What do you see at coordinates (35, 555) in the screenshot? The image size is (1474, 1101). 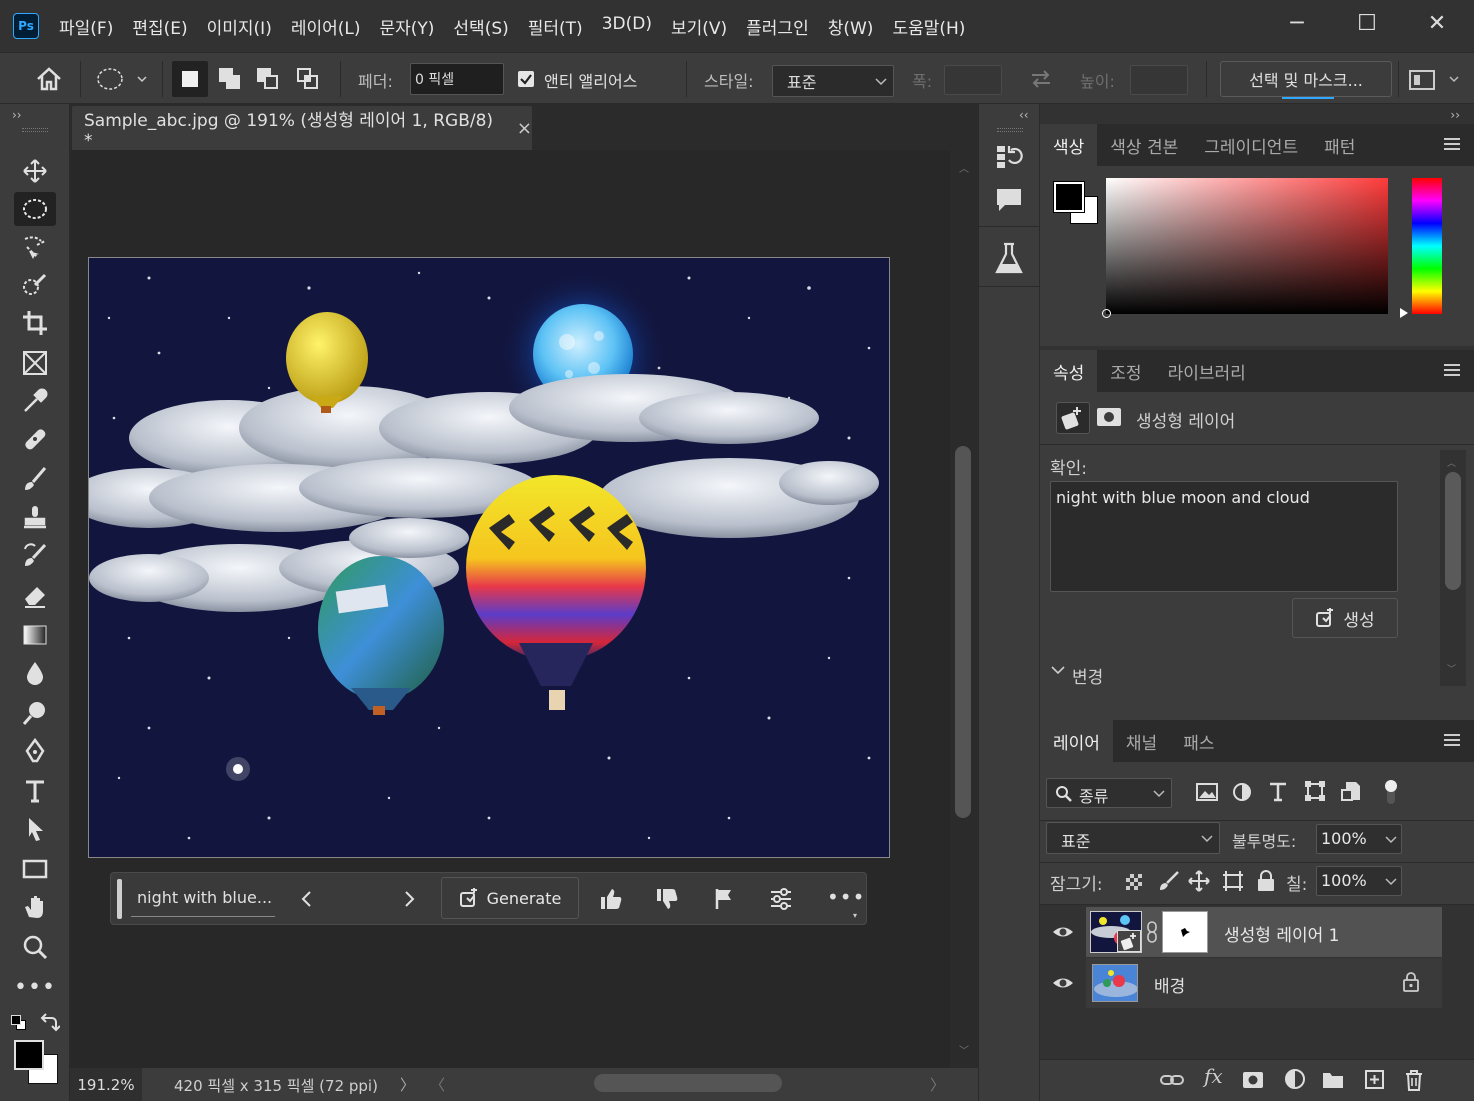 I see `history-brush-tool-icon` at bounding box center [35, 555].